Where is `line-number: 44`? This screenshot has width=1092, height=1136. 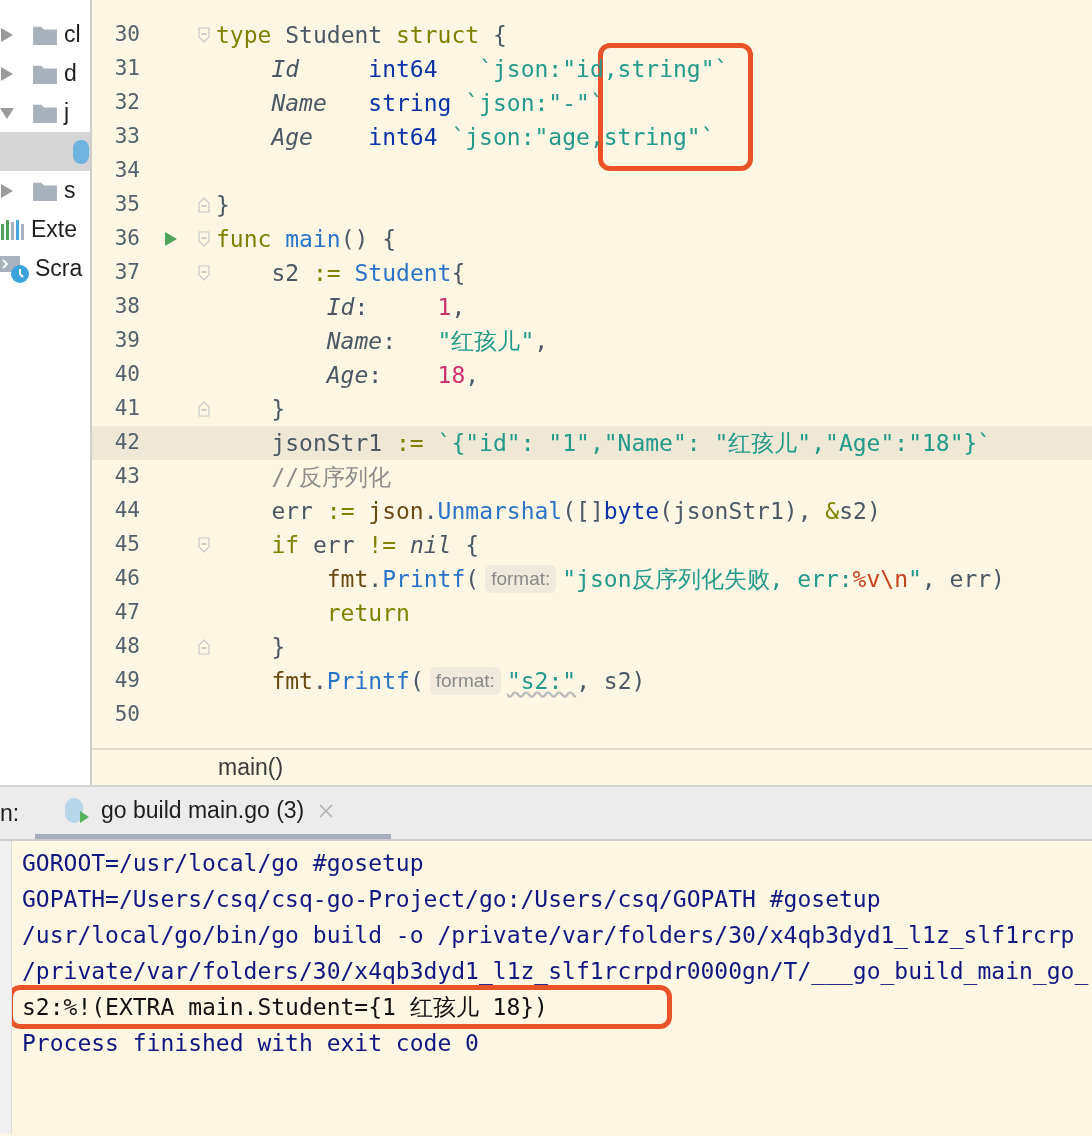
line-number: 44 is located at coordinates (126, 511).